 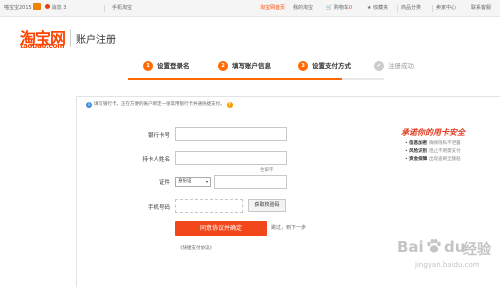 What do you see at coordinates (166, 66) in the screenshot?
I see `step-1: 1 设置登录名` at bounding box center [166, 66].